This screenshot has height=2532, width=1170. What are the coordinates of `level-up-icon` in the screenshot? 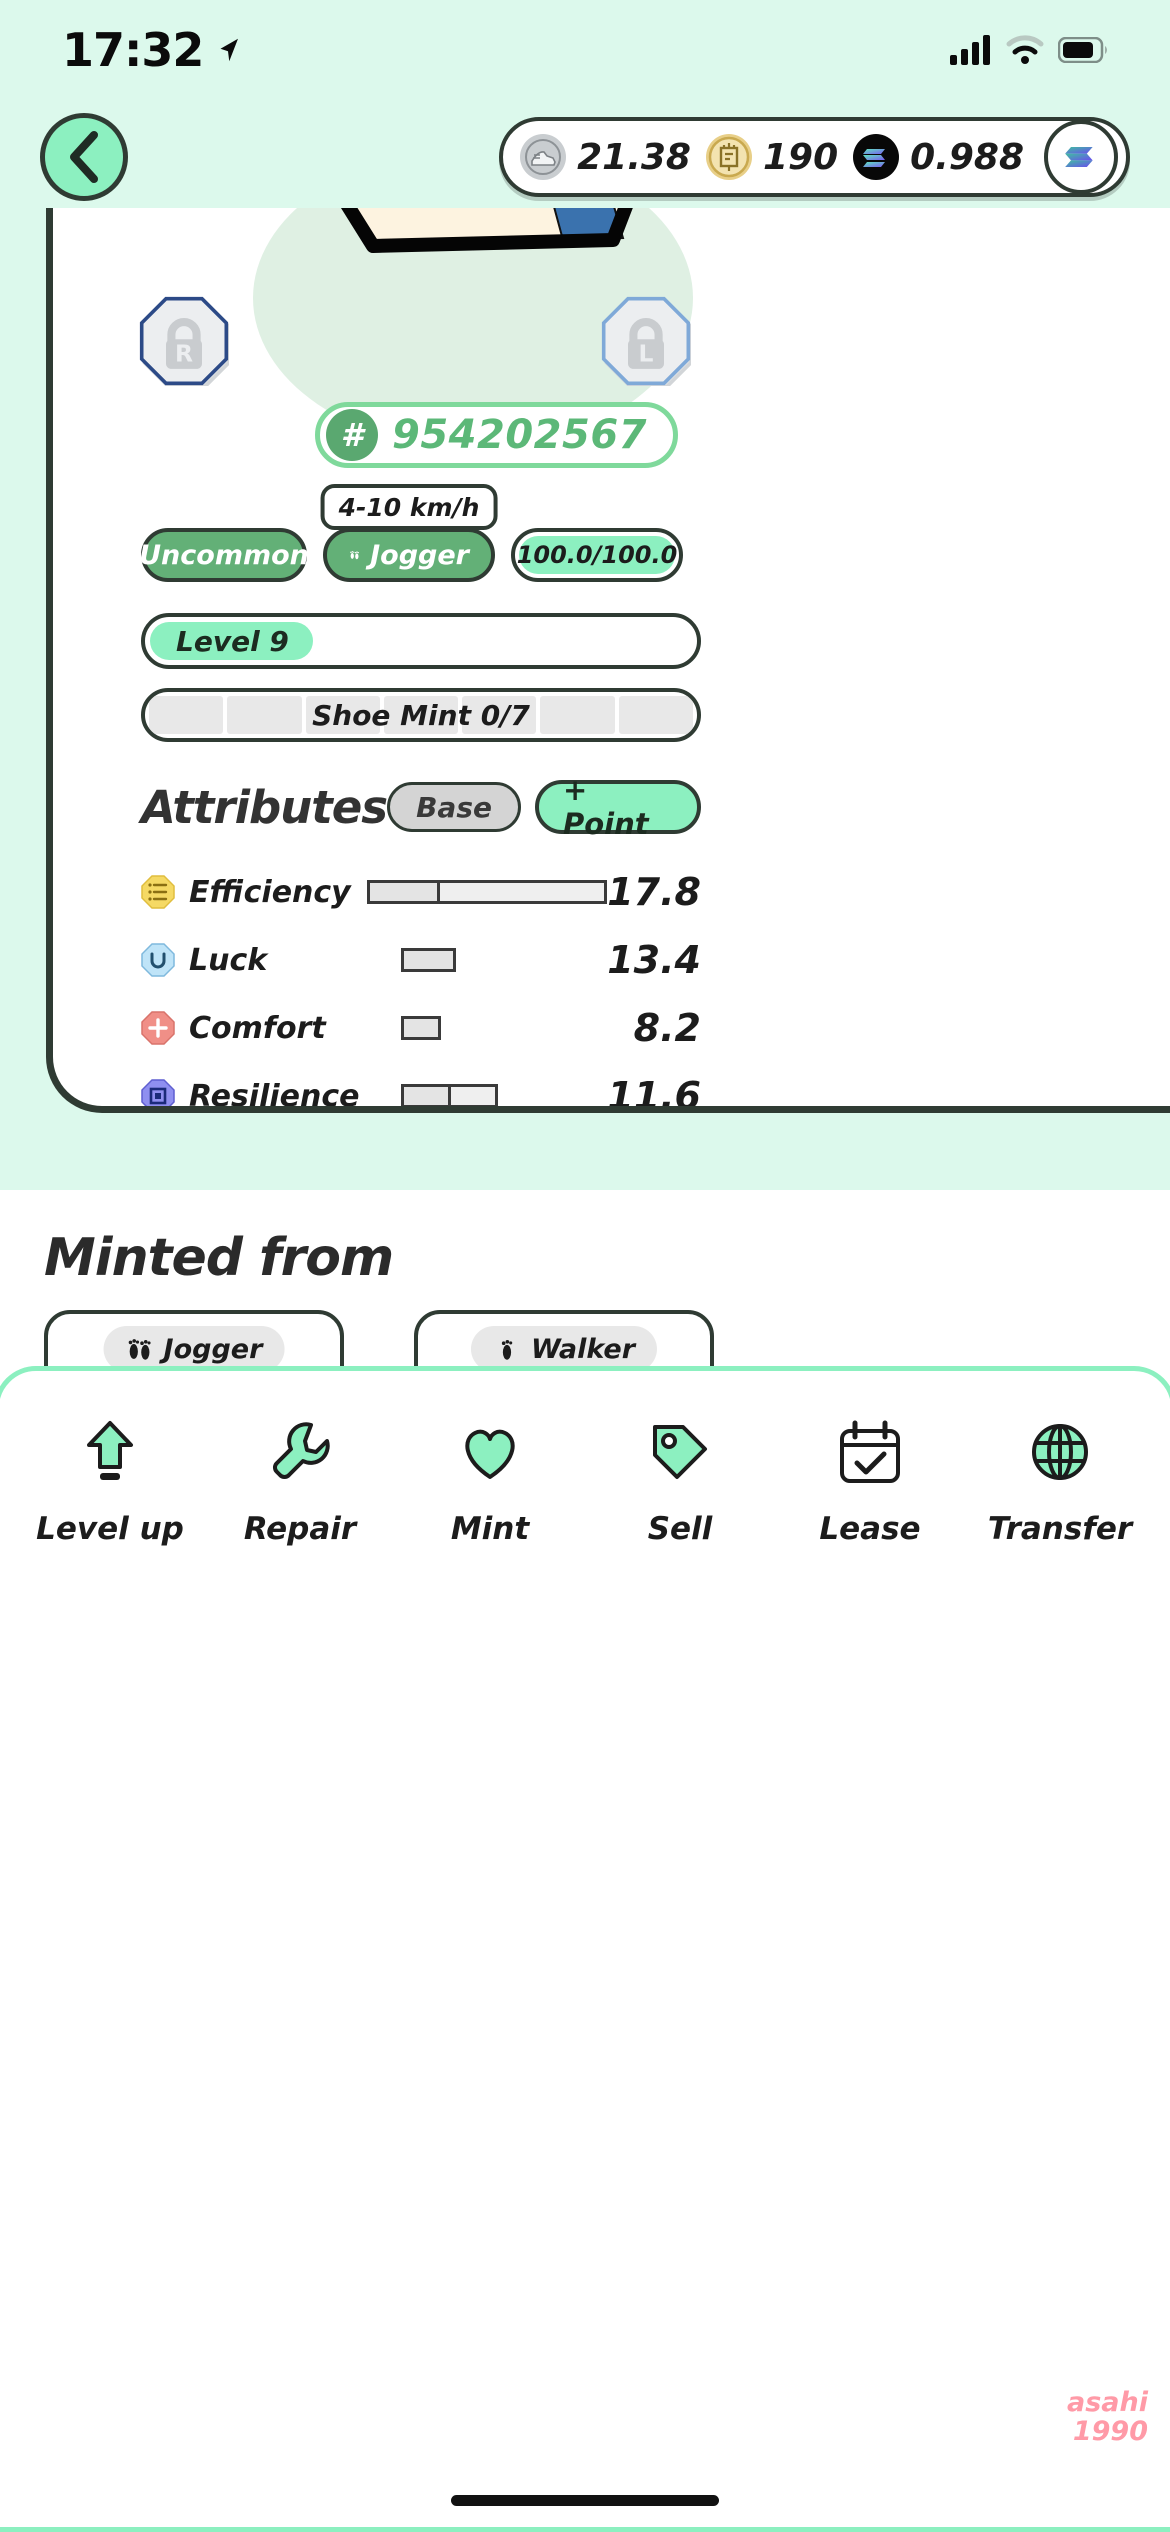 It's located at (110, 1450).